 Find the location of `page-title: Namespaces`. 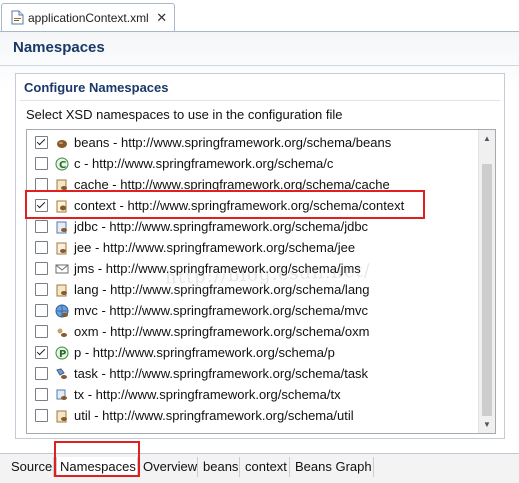

page-title: Namespaces is located at coordinates (59, 47).